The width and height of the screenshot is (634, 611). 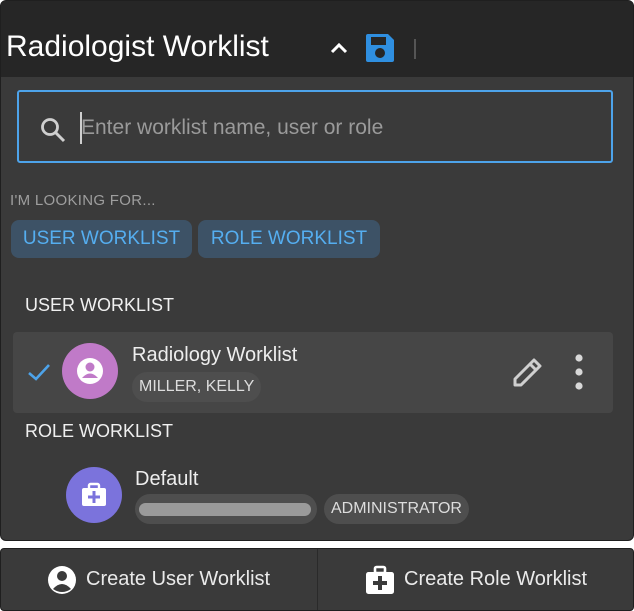 What do you see at coordinates (53, 130) in the screenshot?
I see `search-icon` at bounding box center [53, 130].